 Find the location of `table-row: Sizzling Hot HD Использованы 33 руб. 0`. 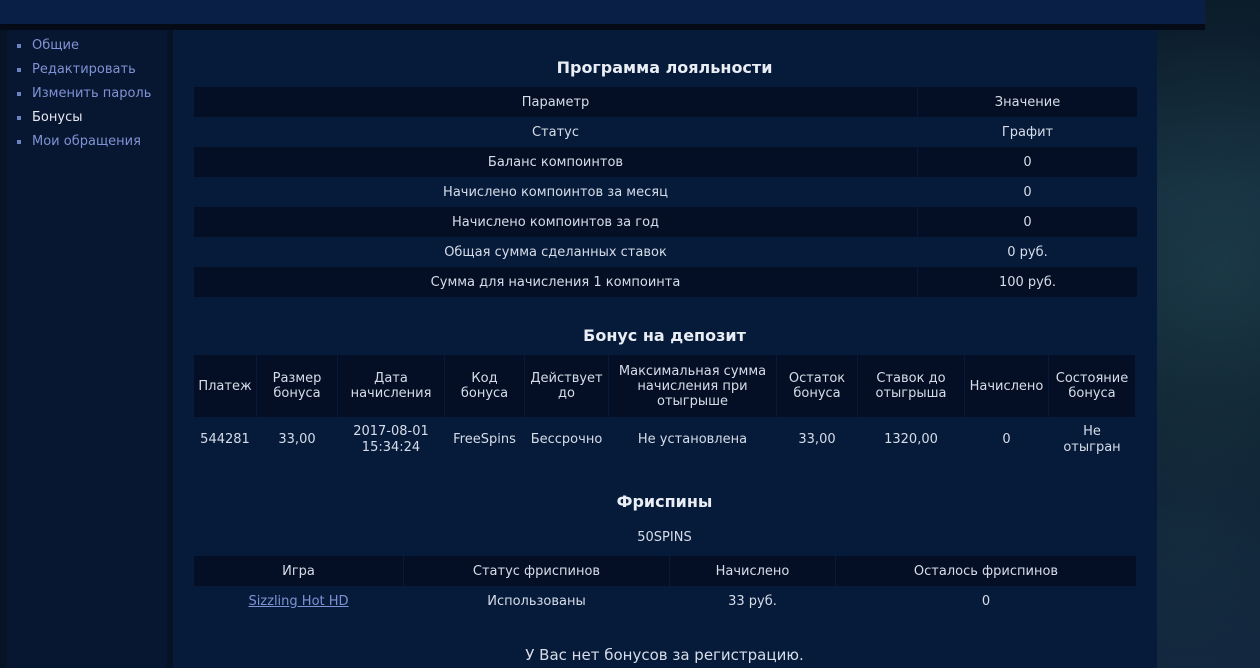

table-row: Sizzling Hot HD Использованы 33 руб. 0 is located at coordinates (665, 601).